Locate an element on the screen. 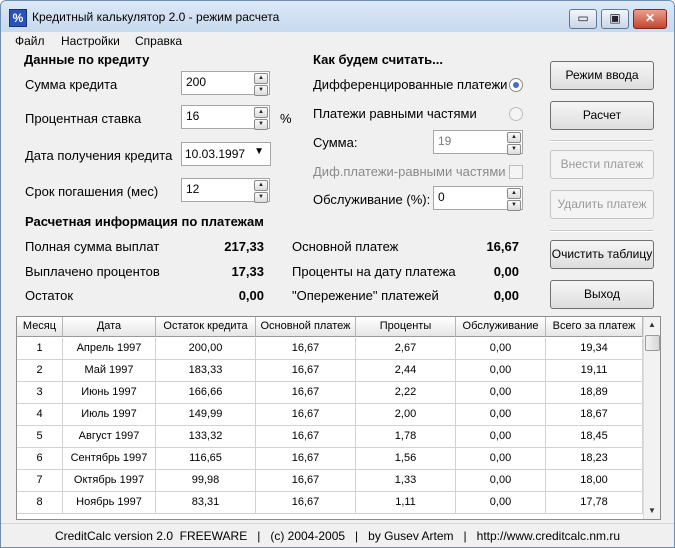  cell-interest: 2,44 is located at coordinates (406, 371).